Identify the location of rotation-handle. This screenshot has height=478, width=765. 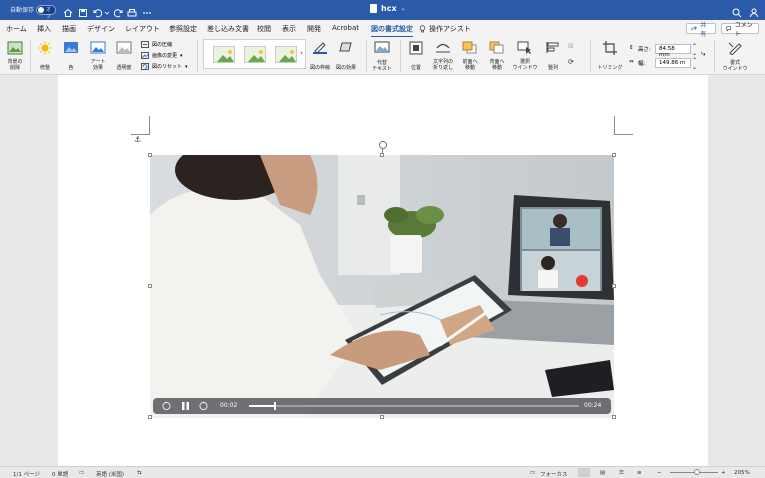
(383, 145).